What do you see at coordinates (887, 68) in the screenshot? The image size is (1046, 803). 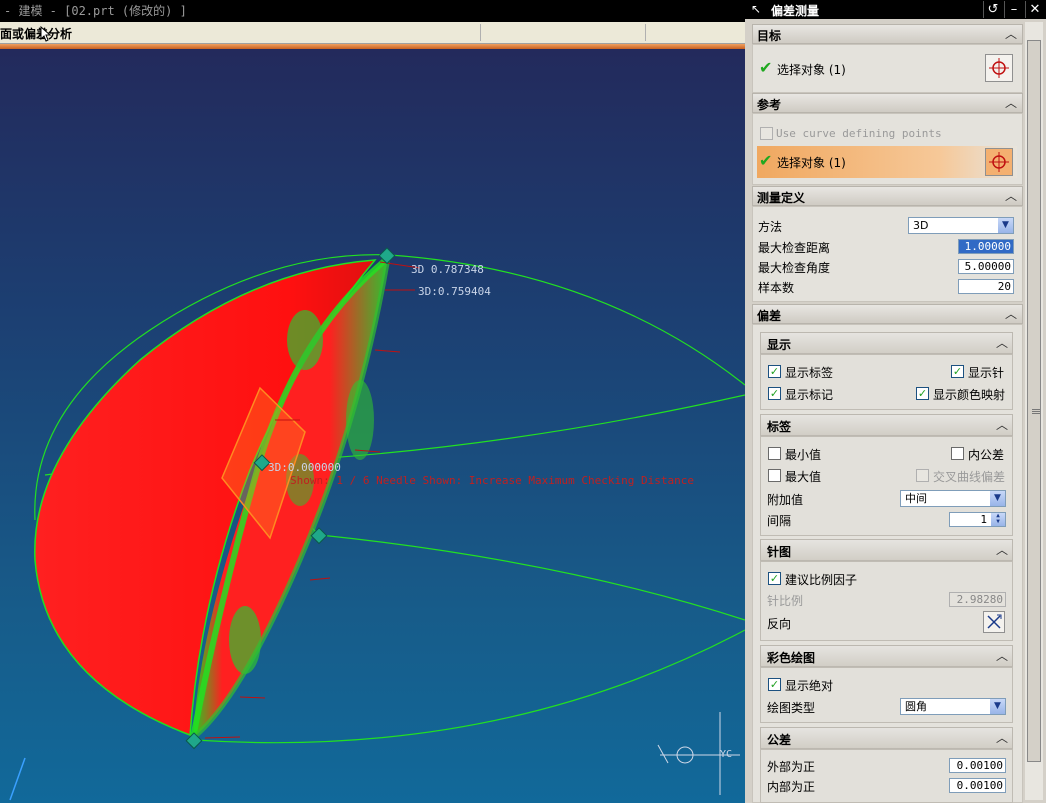 I see `target-body: ✔ 选择对象 (1)` at bounding box center [887, 68].